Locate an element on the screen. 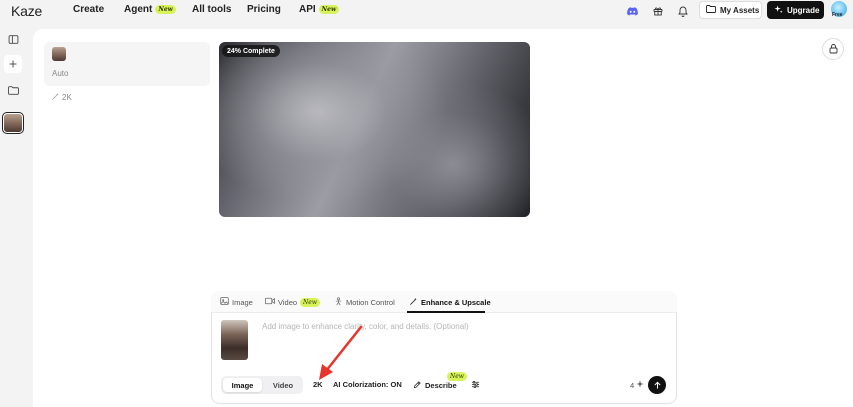  active-tab-indicator is located at coordinates (446, 312).